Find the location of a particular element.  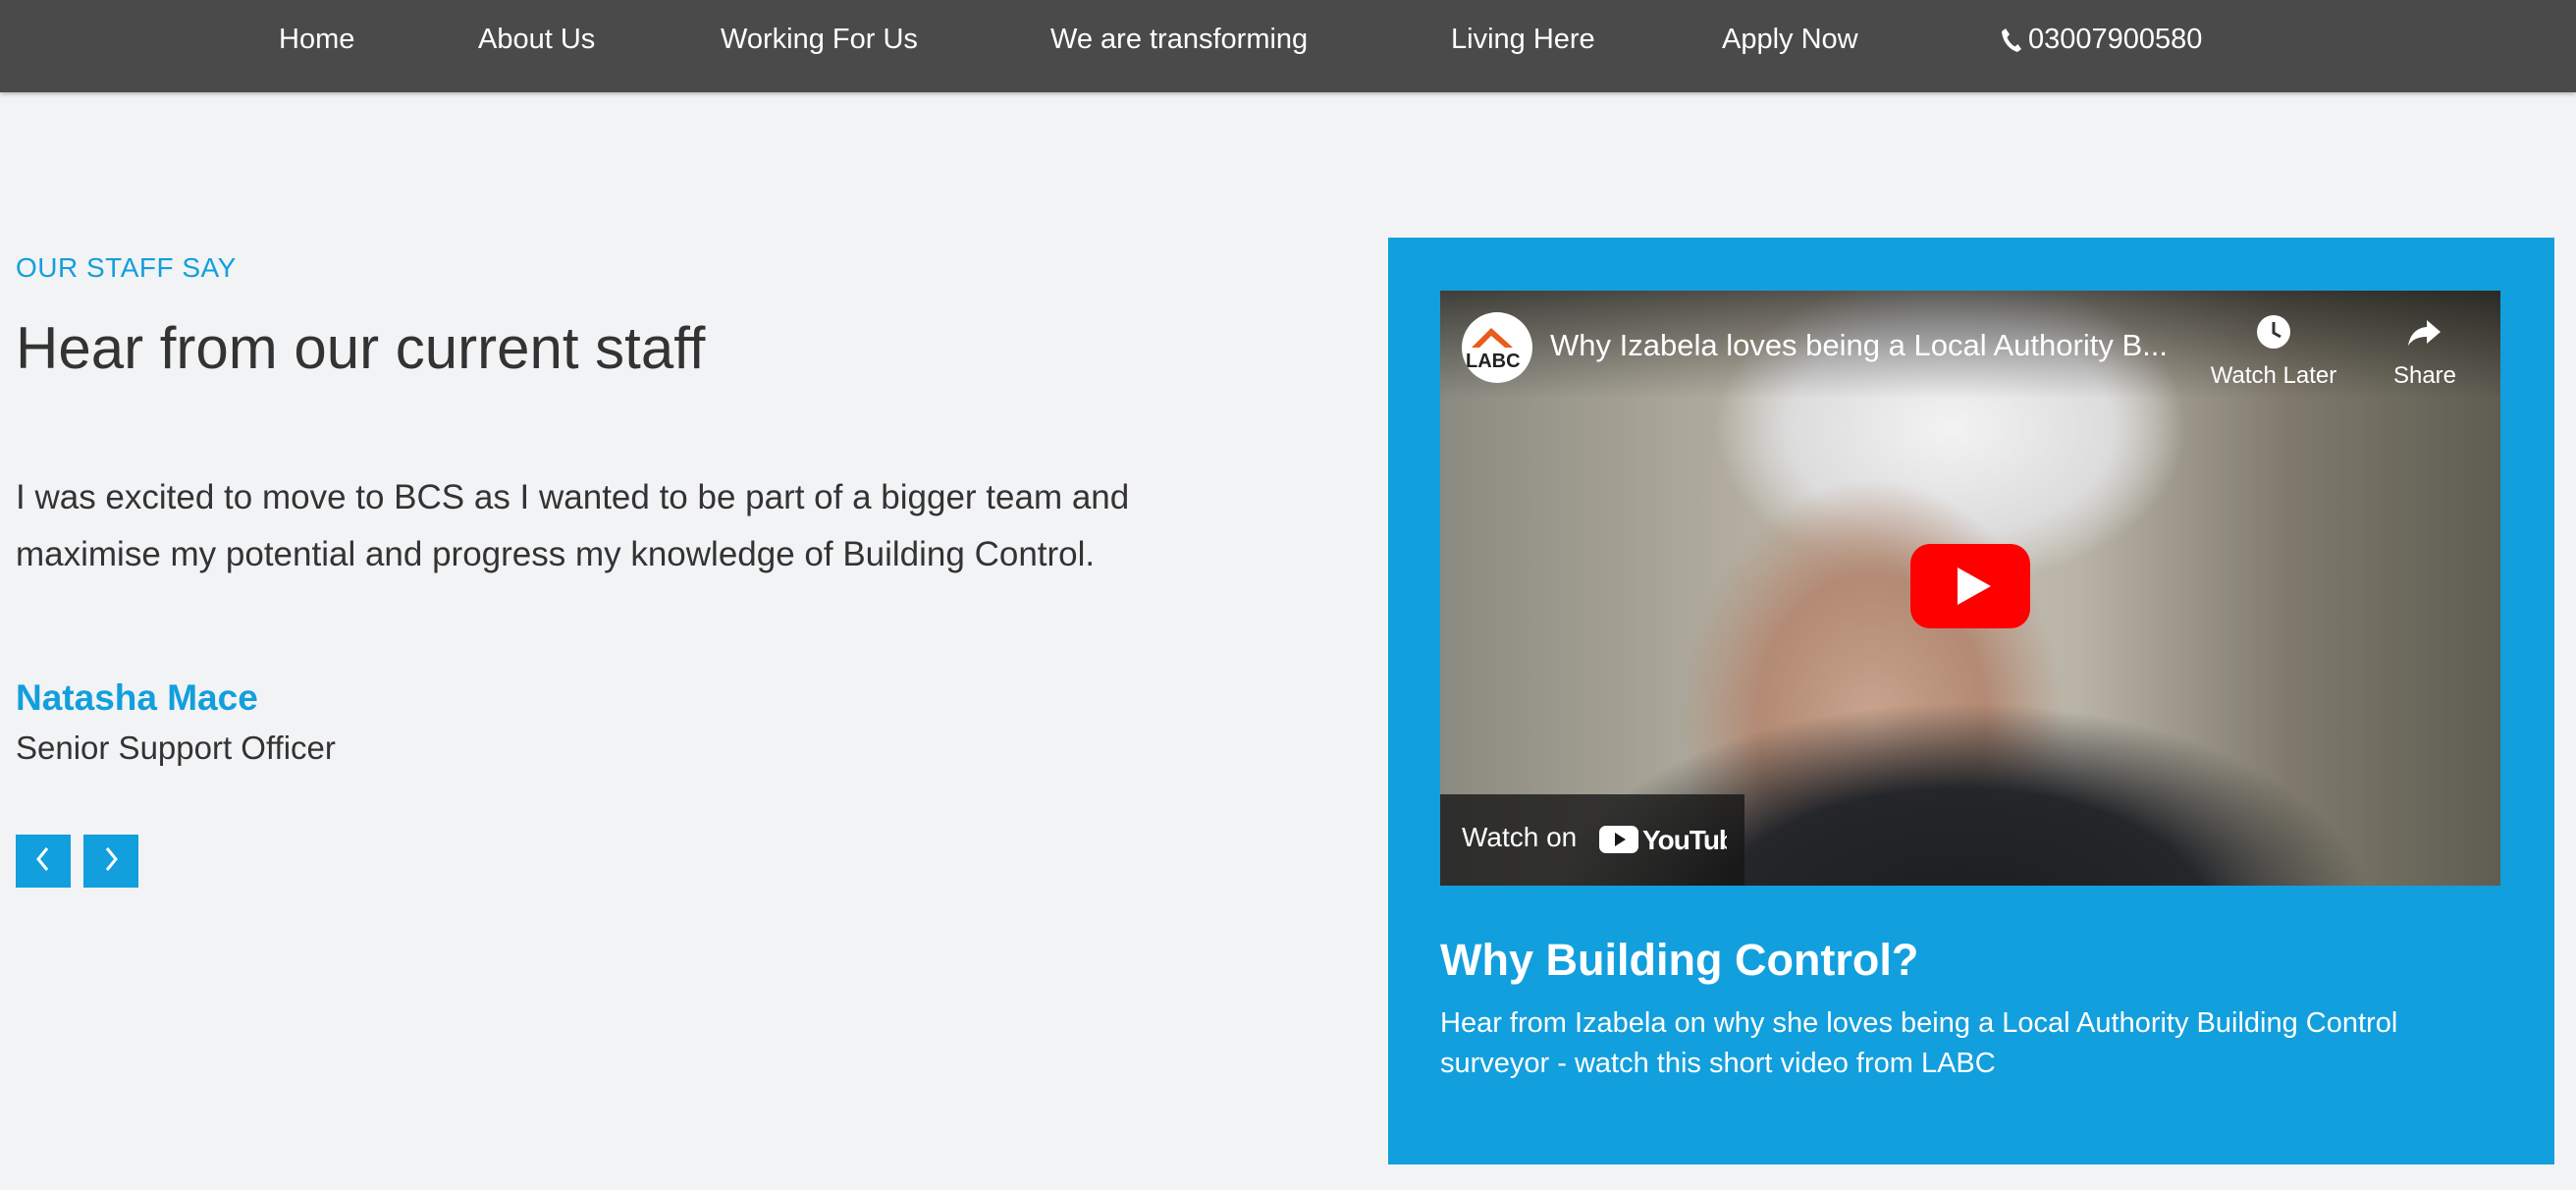

share-icon is located at coordinates (2424, 333).